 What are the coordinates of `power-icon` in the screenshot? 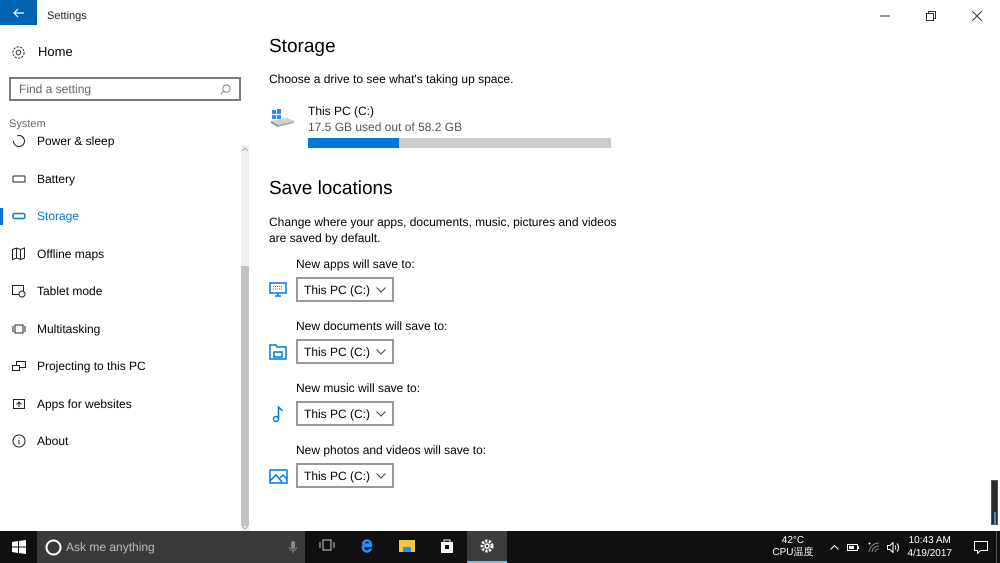 It's located at (19, 141).